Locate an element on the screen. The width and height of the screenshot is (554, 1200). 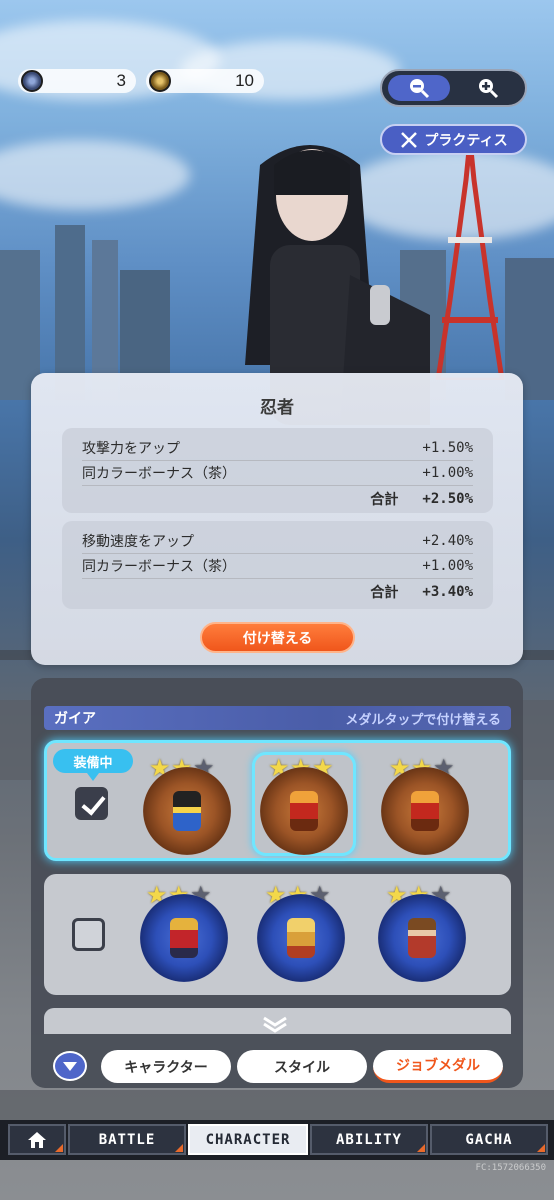
zoom-in-button is located at coordinates (489, 88).